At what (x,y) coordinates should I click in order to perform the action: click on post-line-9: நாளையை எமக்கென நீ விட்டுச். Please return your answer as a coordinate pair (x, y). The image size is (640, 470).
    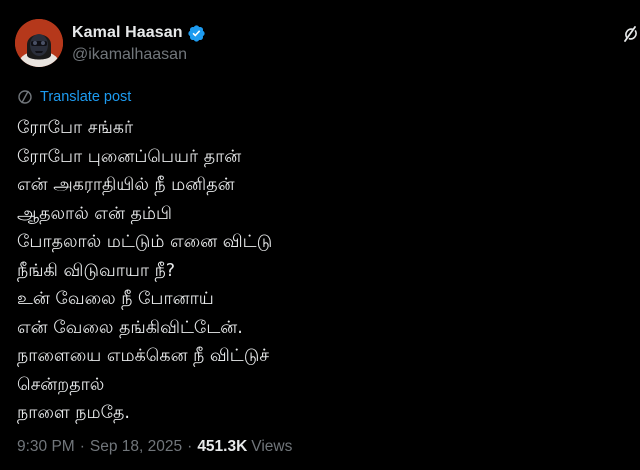
    Looking at the image, I should click on (143, 356).